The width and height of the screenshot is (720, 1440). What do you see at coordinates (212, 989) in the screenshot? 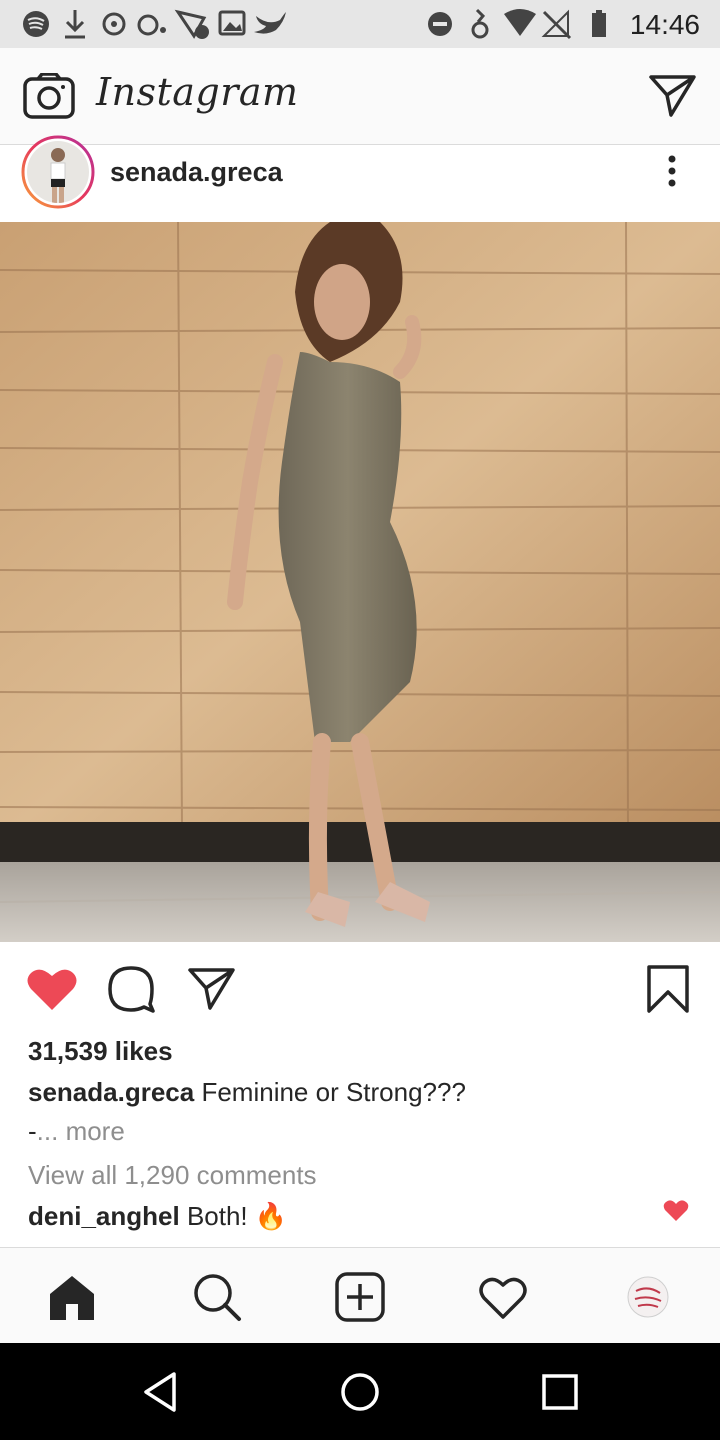
I see `share-icon` at bounding box center [212, 989].